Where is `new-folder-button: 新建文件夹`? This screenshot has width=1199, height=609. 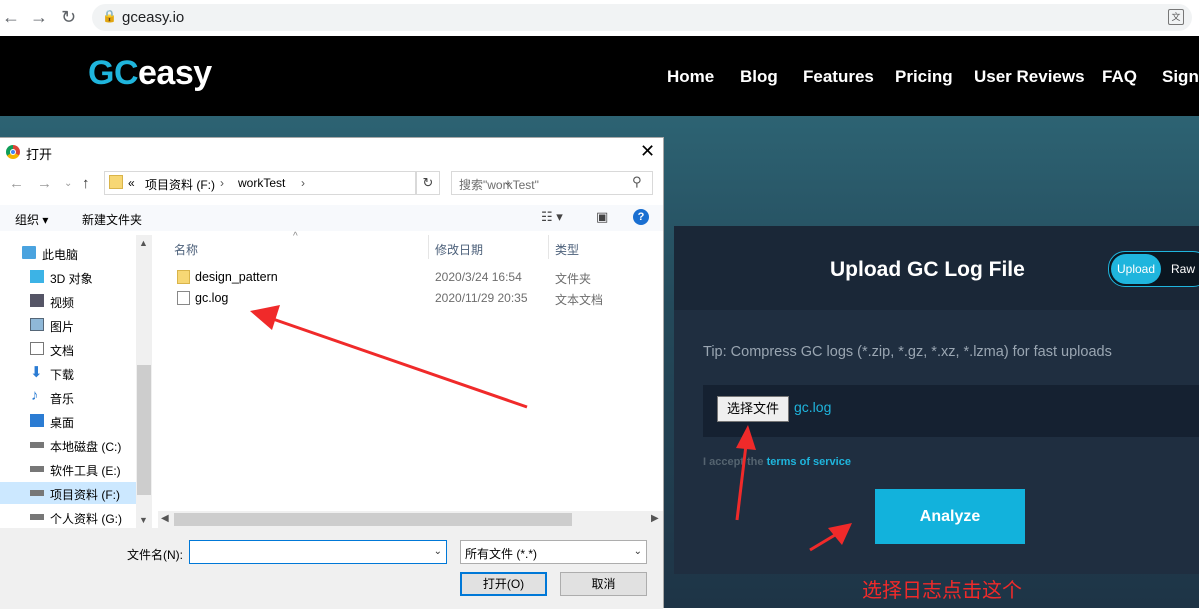 new-folder-button: 新建文件夹 is located at coordinates (112, 219).